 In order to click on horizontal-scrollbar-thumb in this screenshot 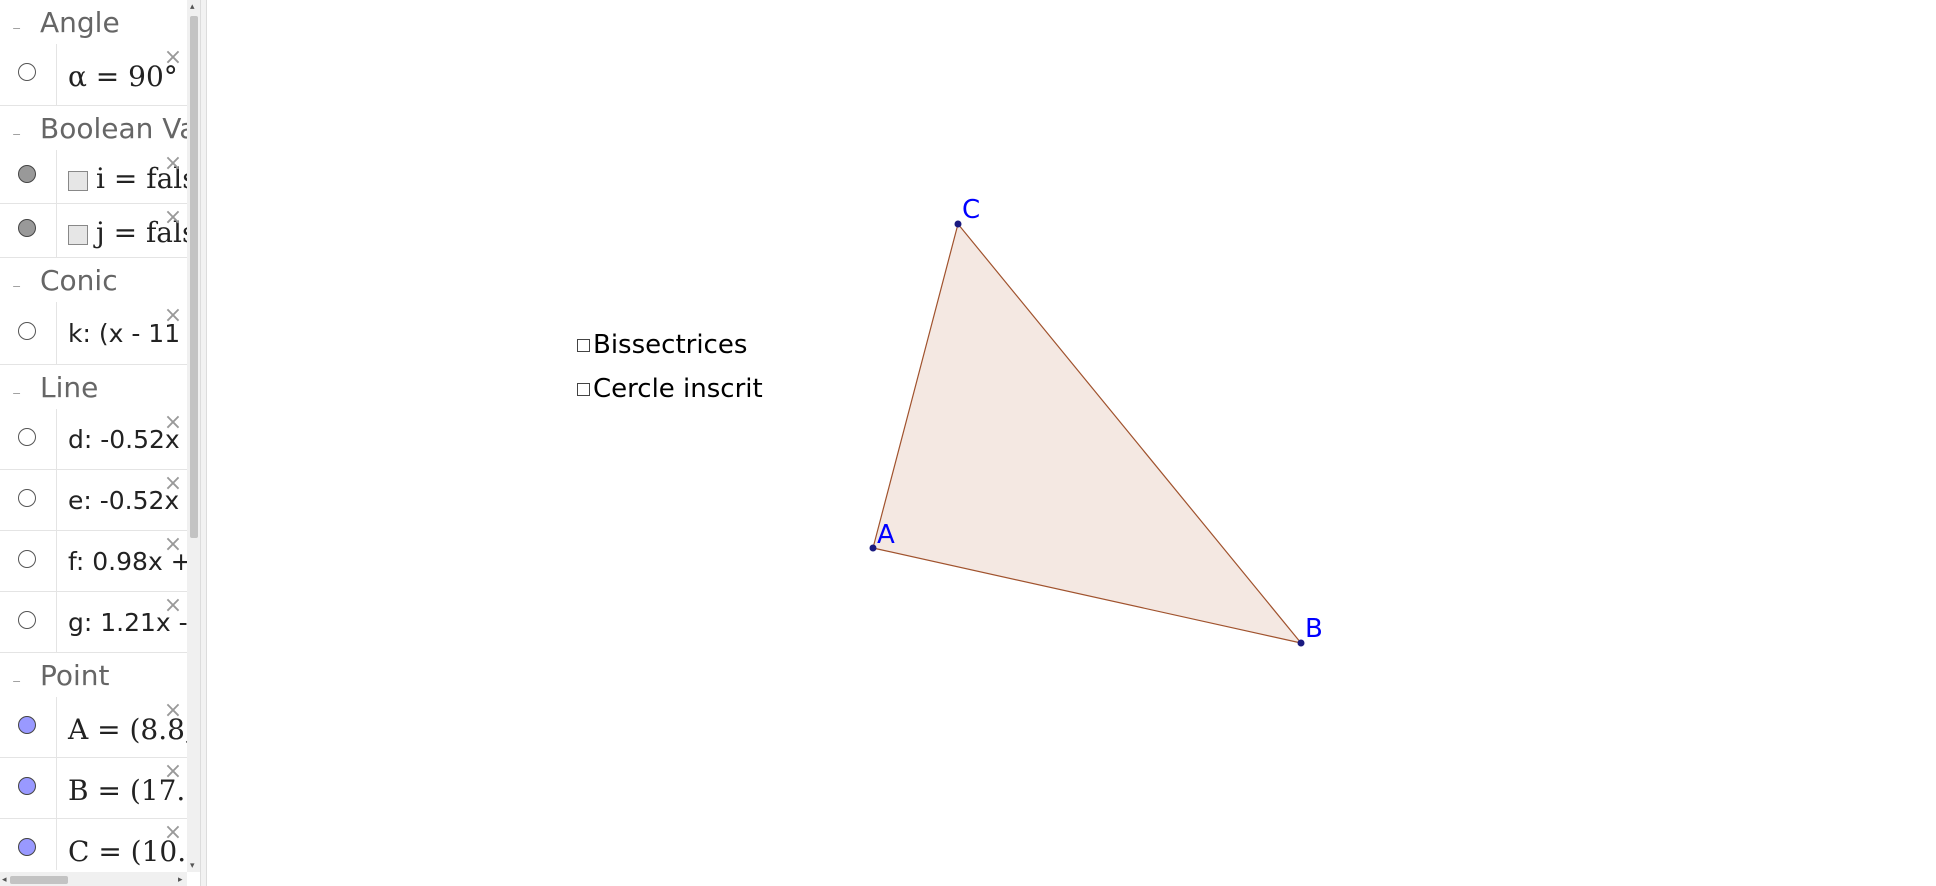, I will do `click(39, 880)`.